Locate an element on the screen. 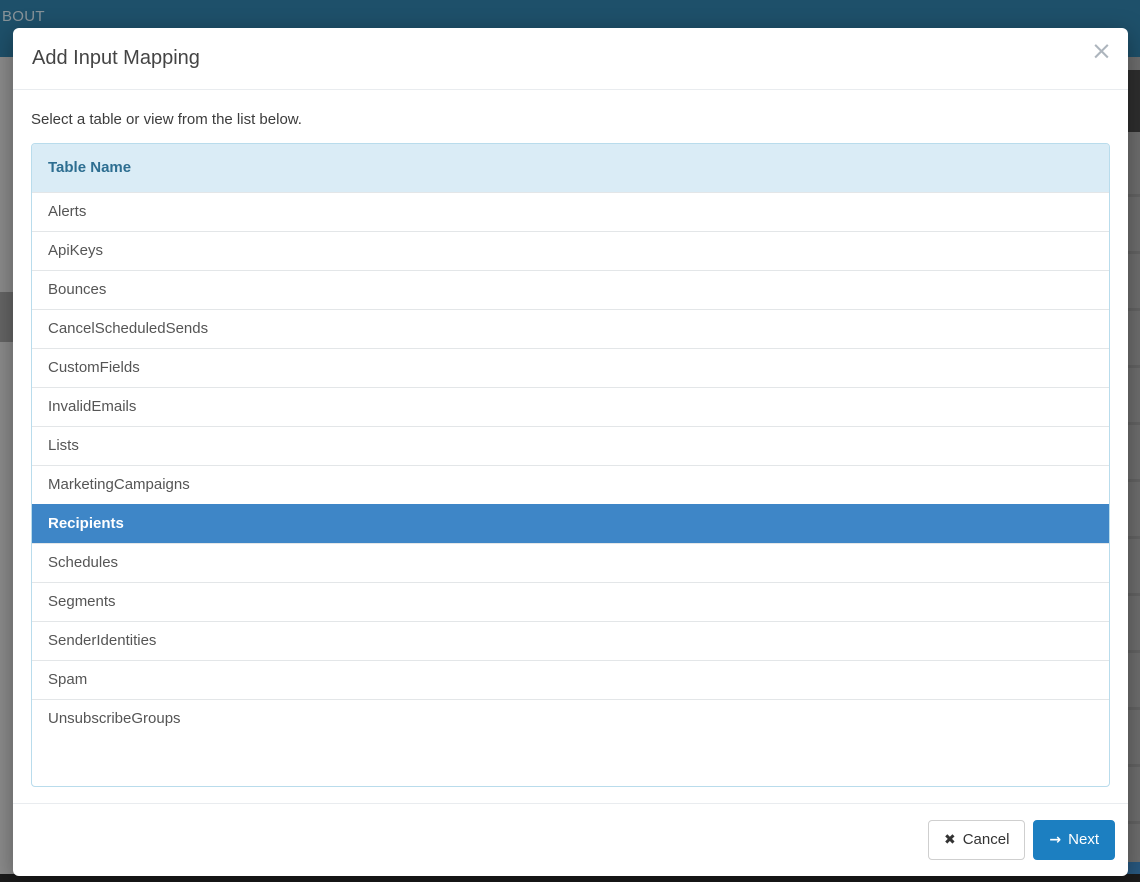 This screenshot has width=1140, height=882. cancel-button-label: Cancel is located at coordinates (986, 839).